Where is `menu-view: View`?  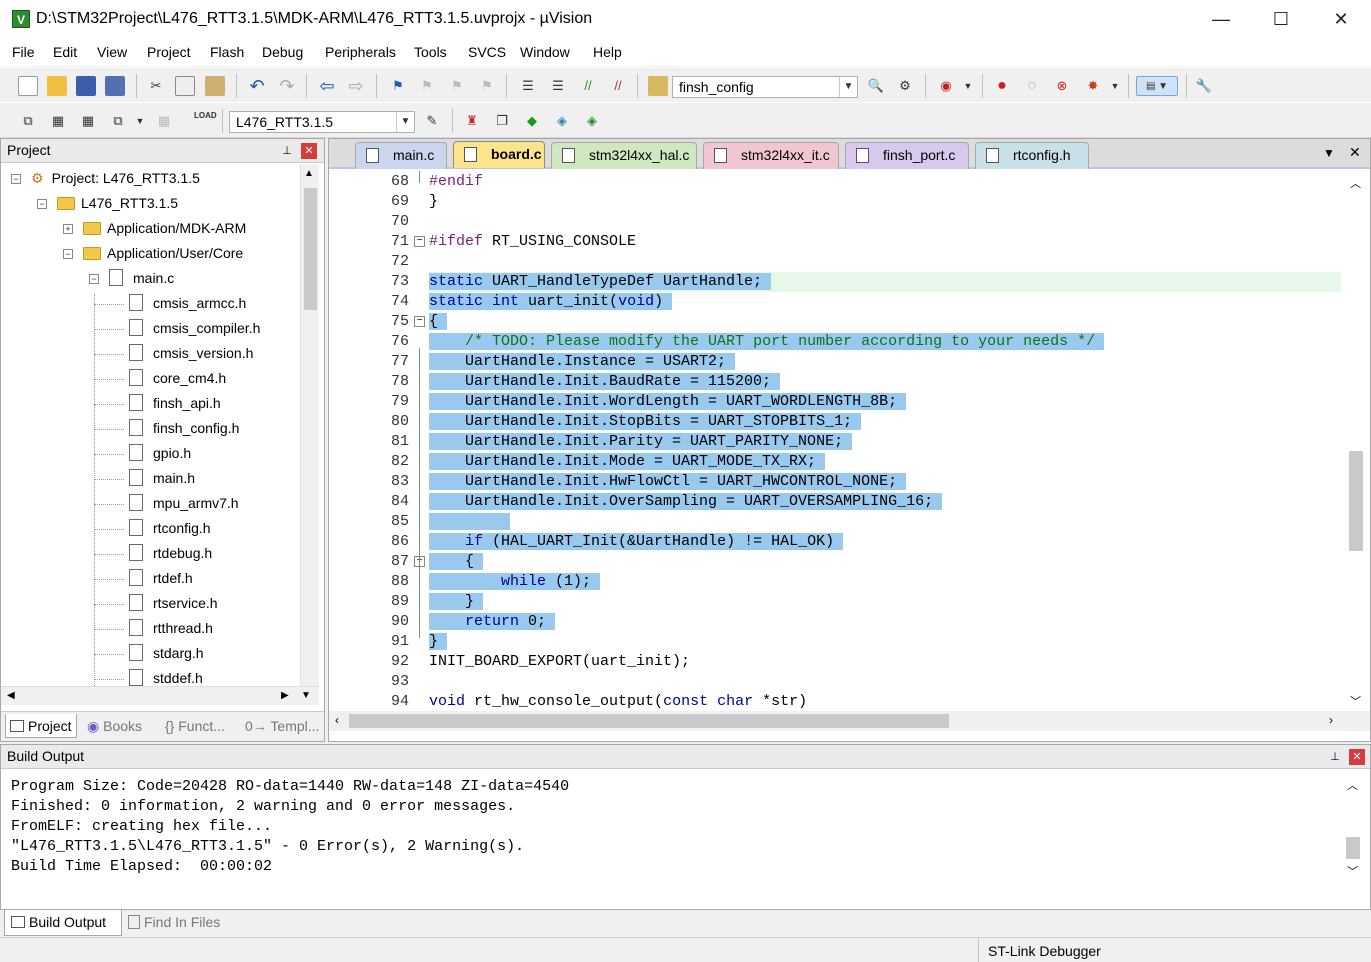 menu-view: View is located at coordinates (112, 52).